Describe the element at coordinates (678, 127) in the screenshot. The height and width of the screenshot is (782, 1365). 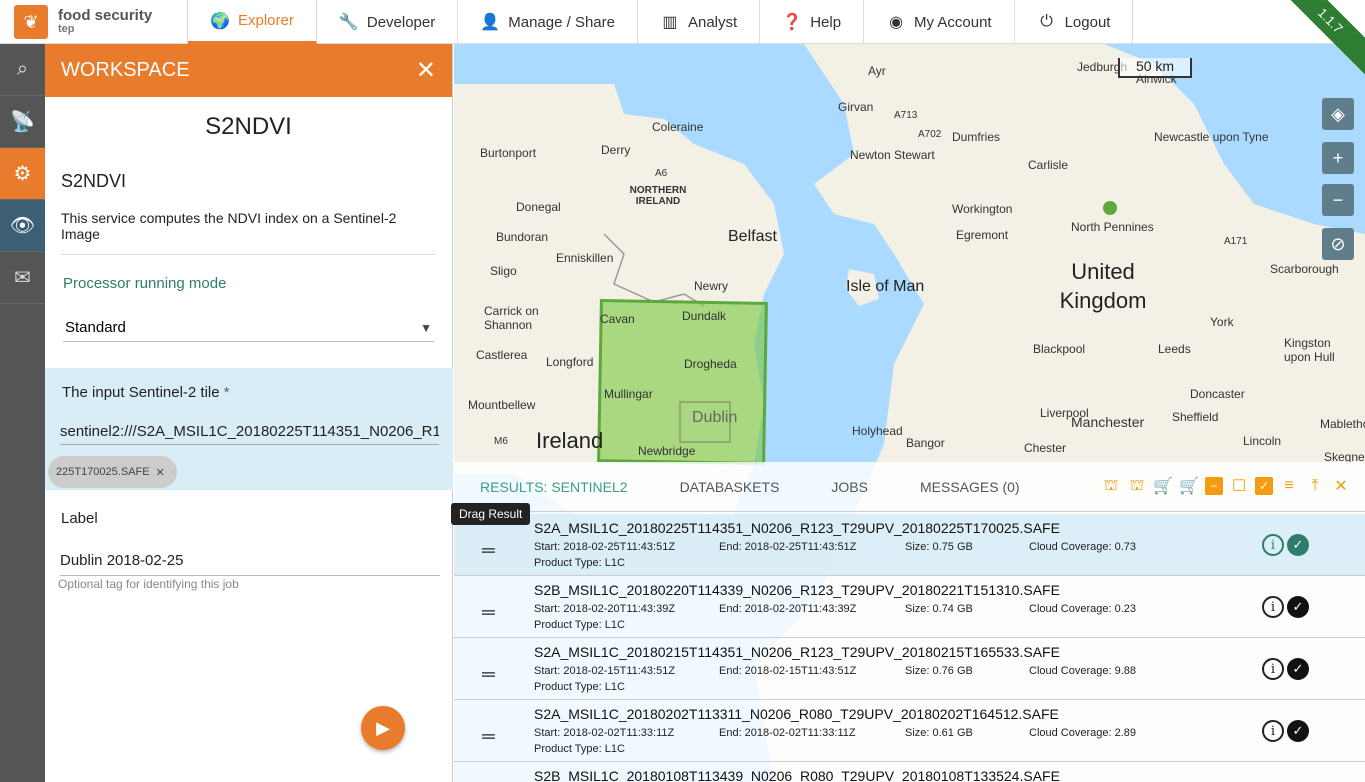
I see `map-label: Coleraine` at that location.